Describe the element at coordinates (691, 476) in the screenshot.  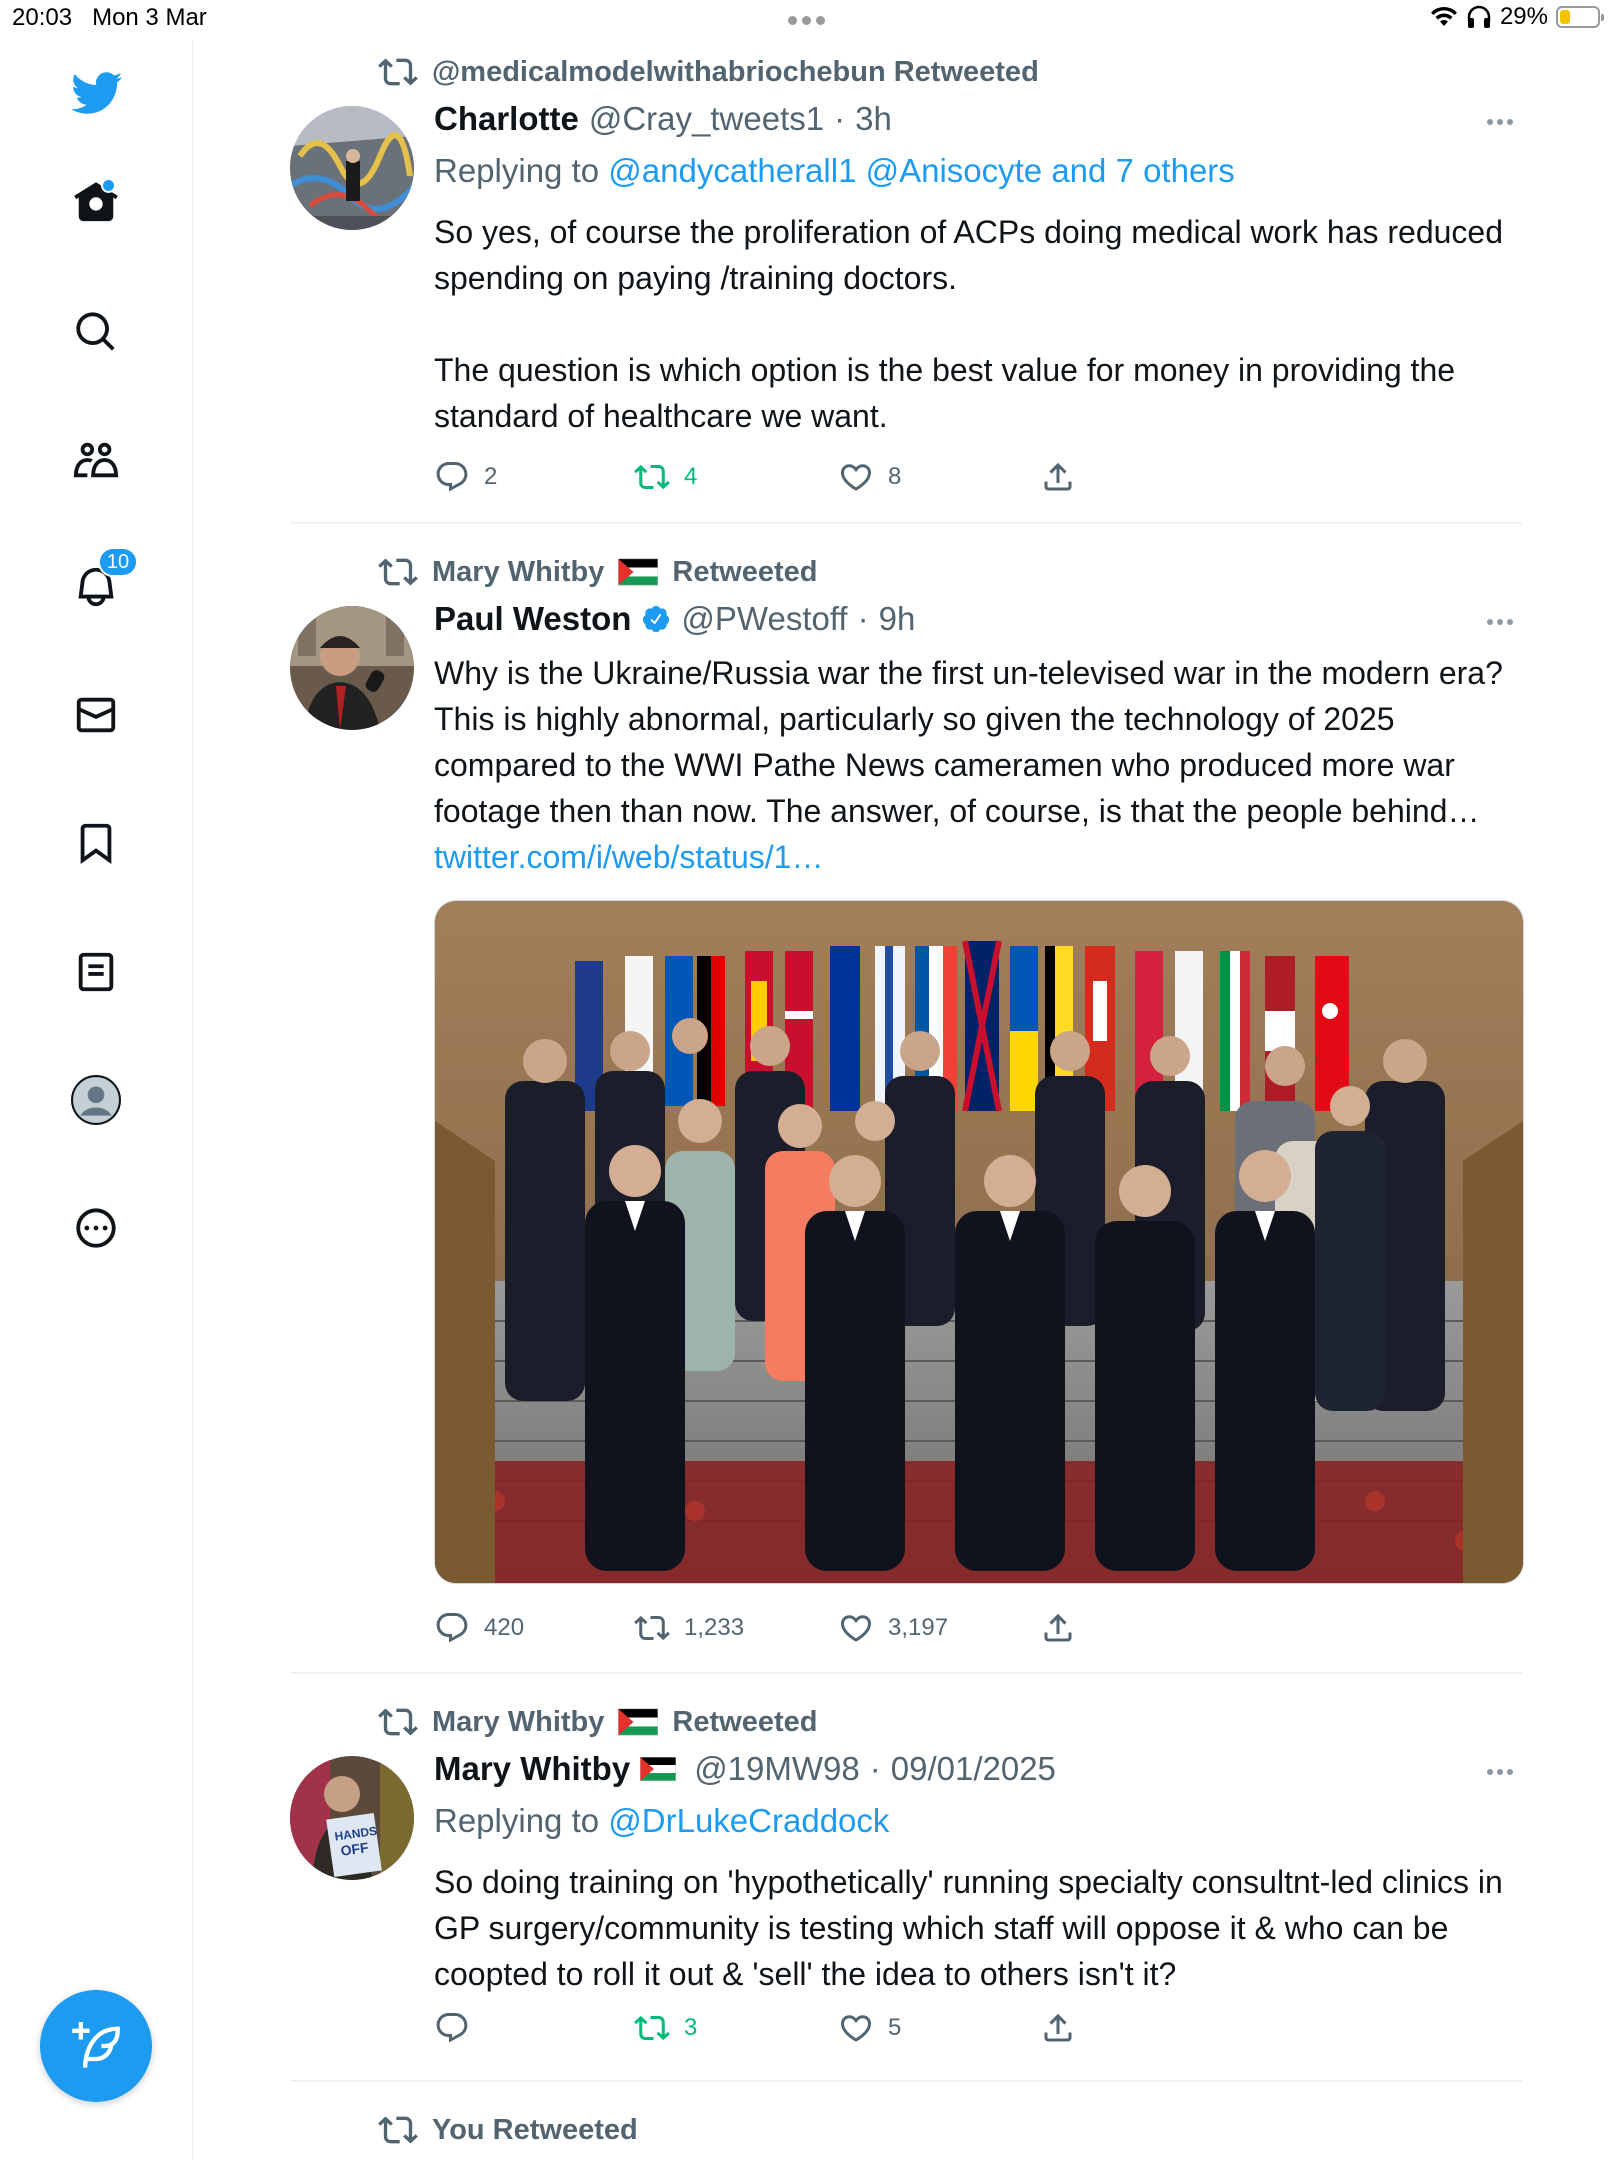
I see `retweet-count: 4` at that location.